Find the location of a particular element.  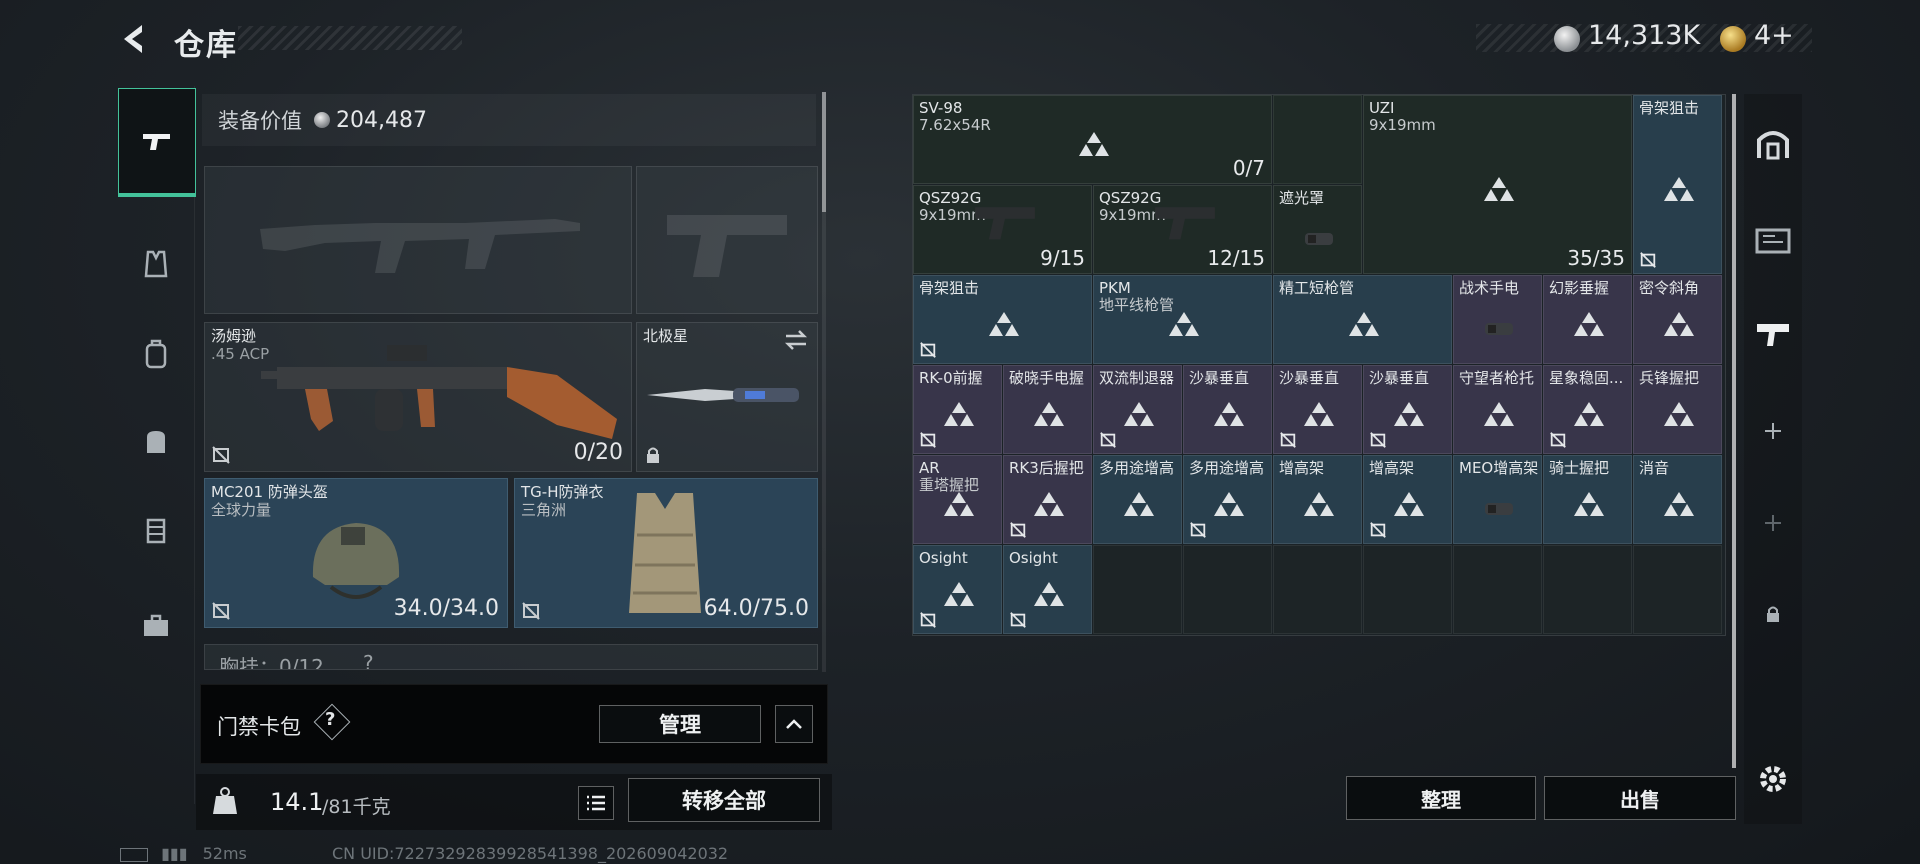

collapse-button is located at coordinates (794, 724).